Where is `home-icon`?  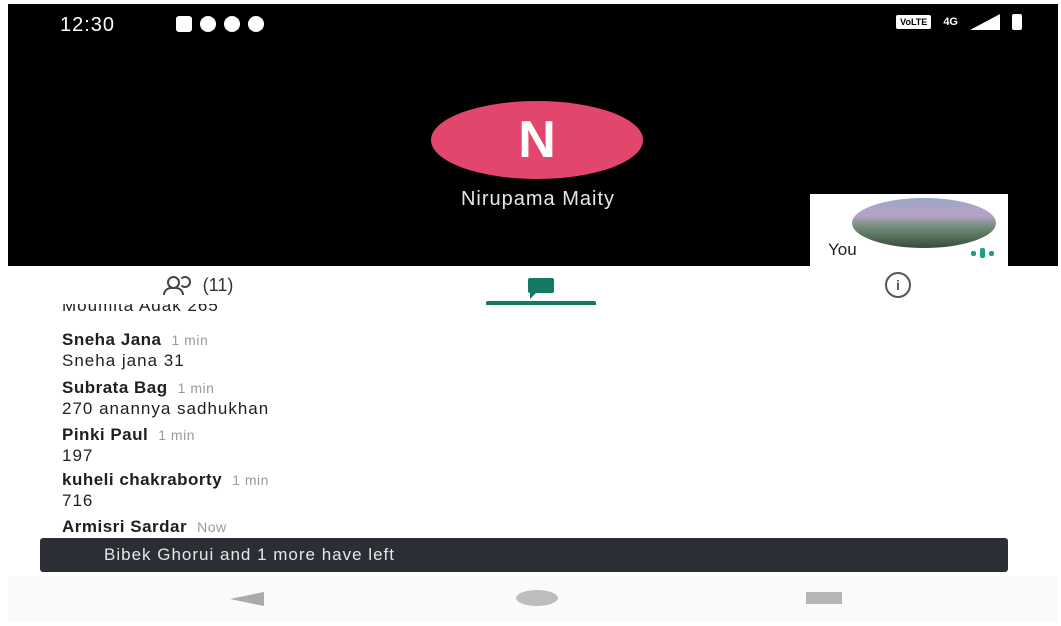
home-icon is located at coordinates (537, 598).